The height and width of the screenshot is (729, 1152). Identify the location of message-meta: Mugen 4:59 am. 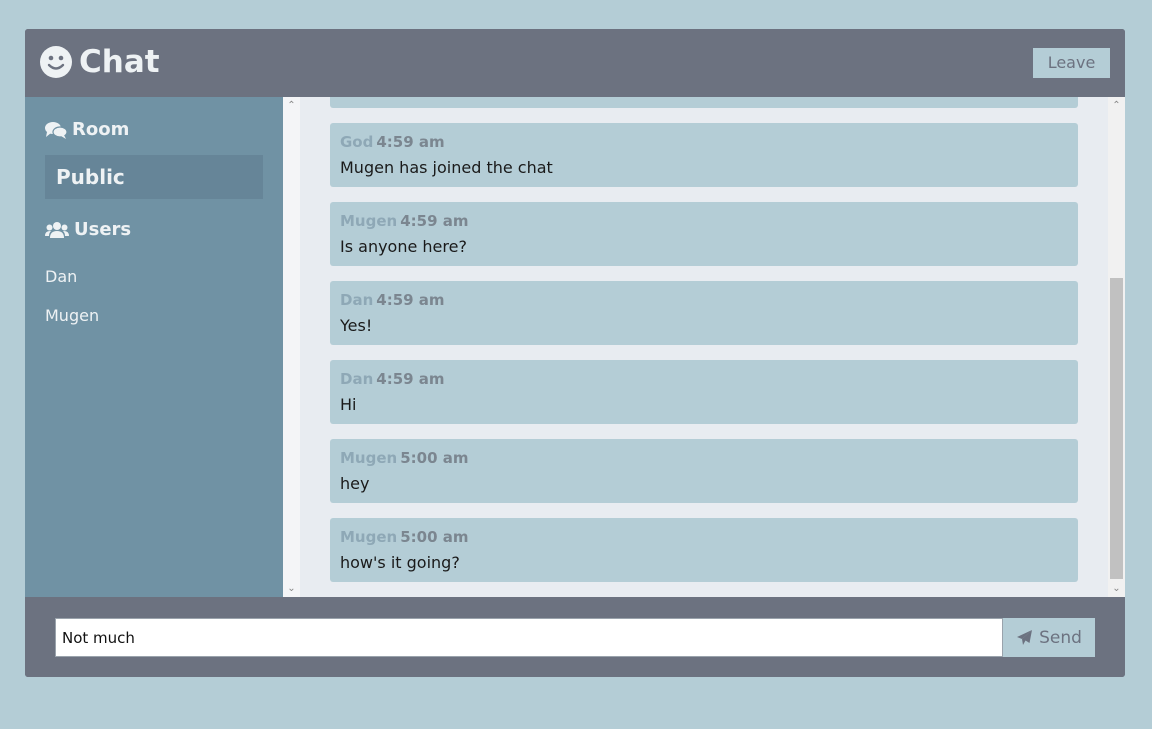
(404, 221).